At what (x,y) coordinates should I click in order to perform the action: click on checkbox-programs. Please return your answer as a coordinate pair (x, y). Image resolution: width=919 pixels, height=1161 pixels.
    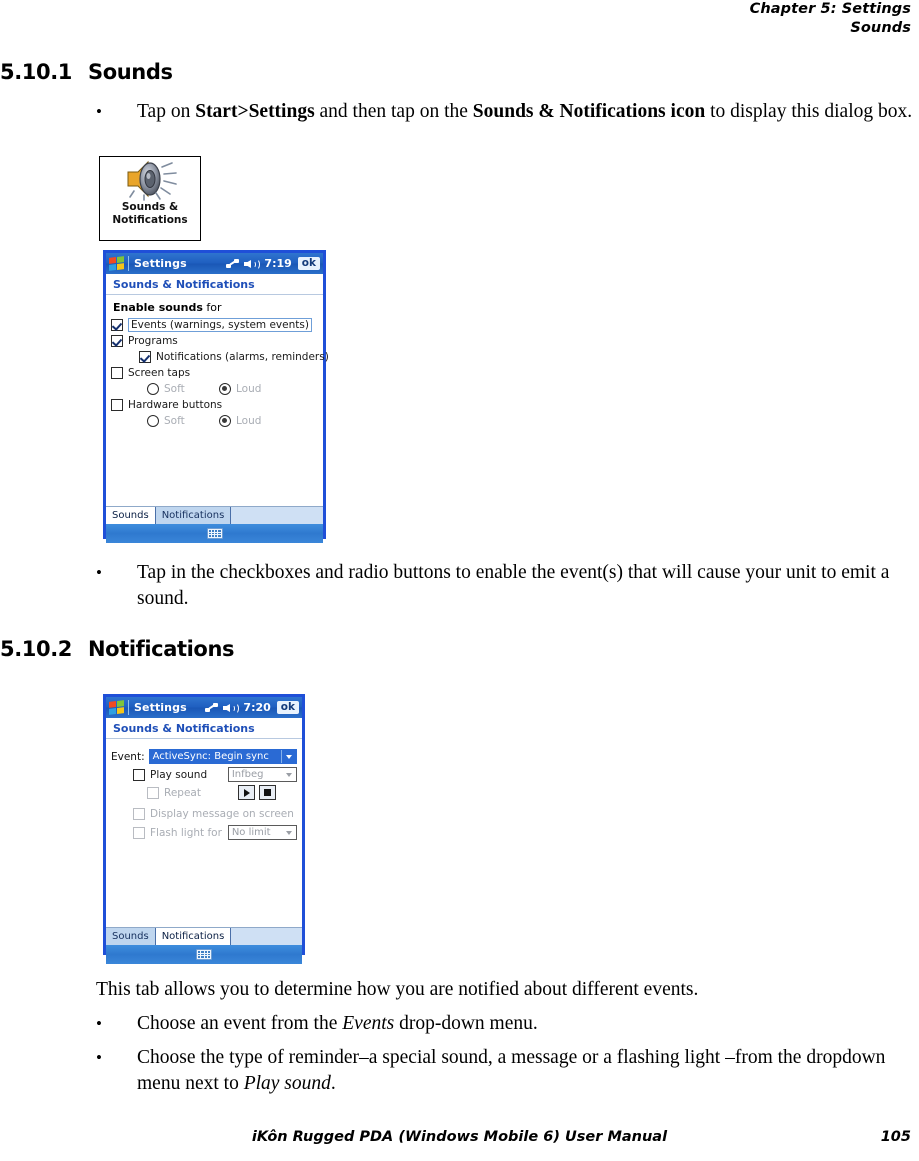
    Looking at the image, I should click on (117, 341).